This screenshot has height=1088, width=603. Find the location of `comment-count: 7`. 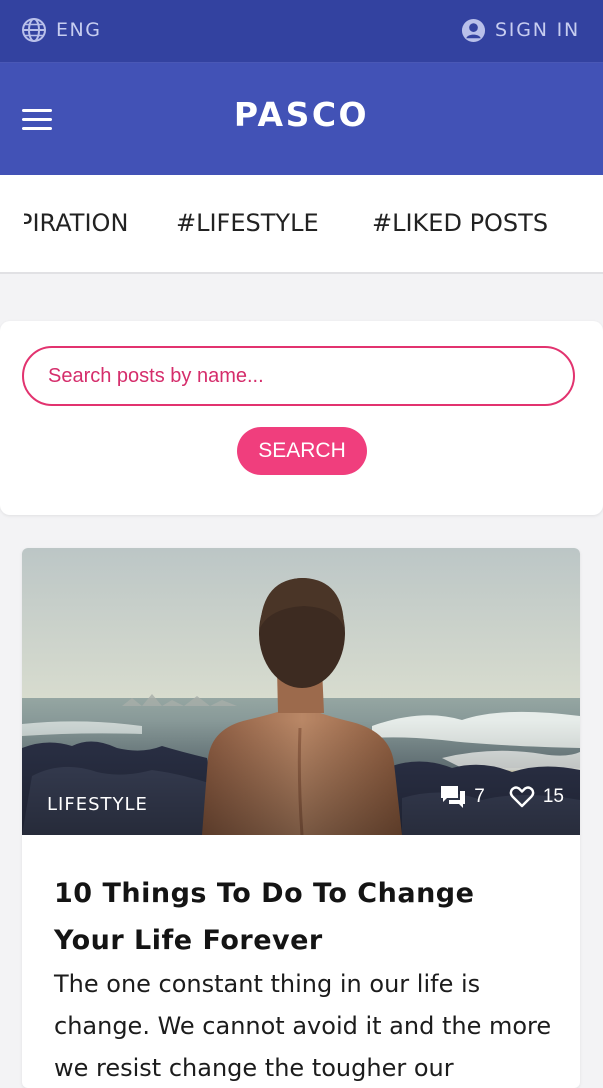

comment-count: 7 is located at coordinates (479, 796).